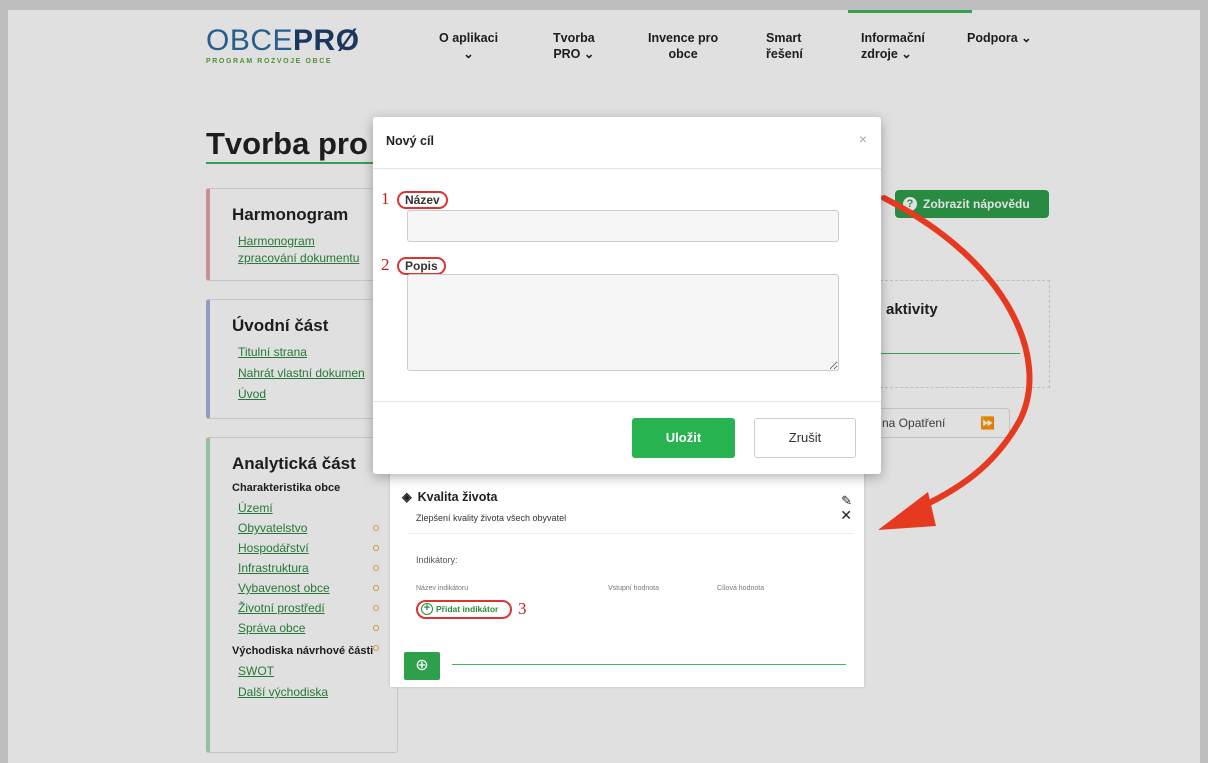  I want to click on description-label: Popis, so click(421, 266).